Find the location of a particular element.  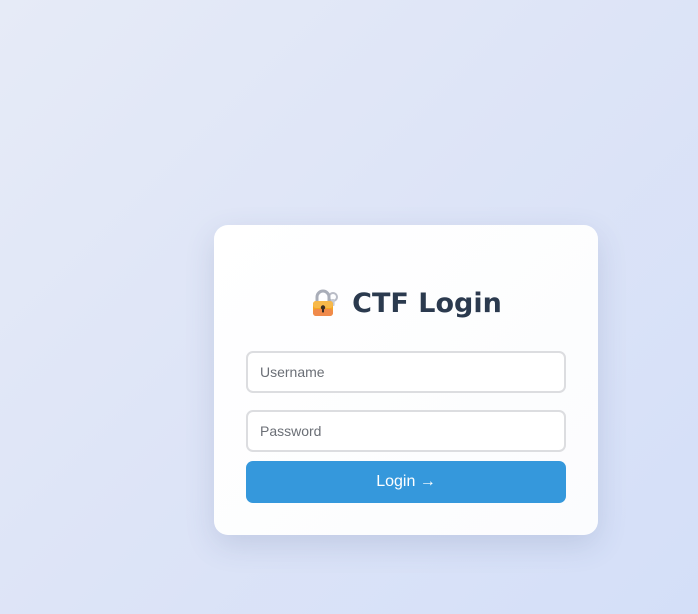

lock-icon is located at coordinates (325, 303).